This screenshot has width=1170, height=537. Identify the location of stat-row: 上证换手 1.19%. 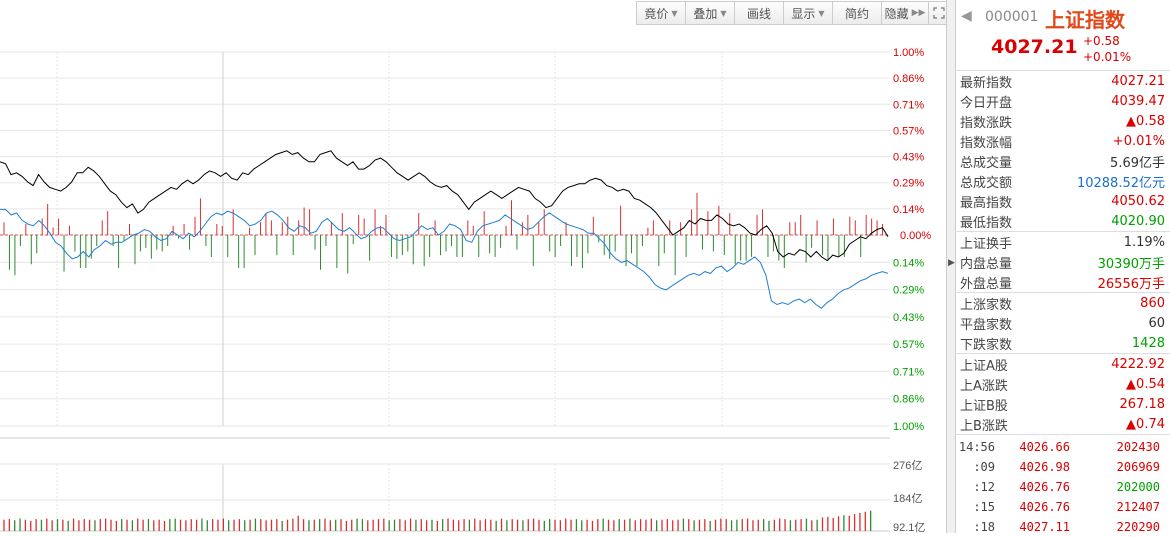
(1062, 242).